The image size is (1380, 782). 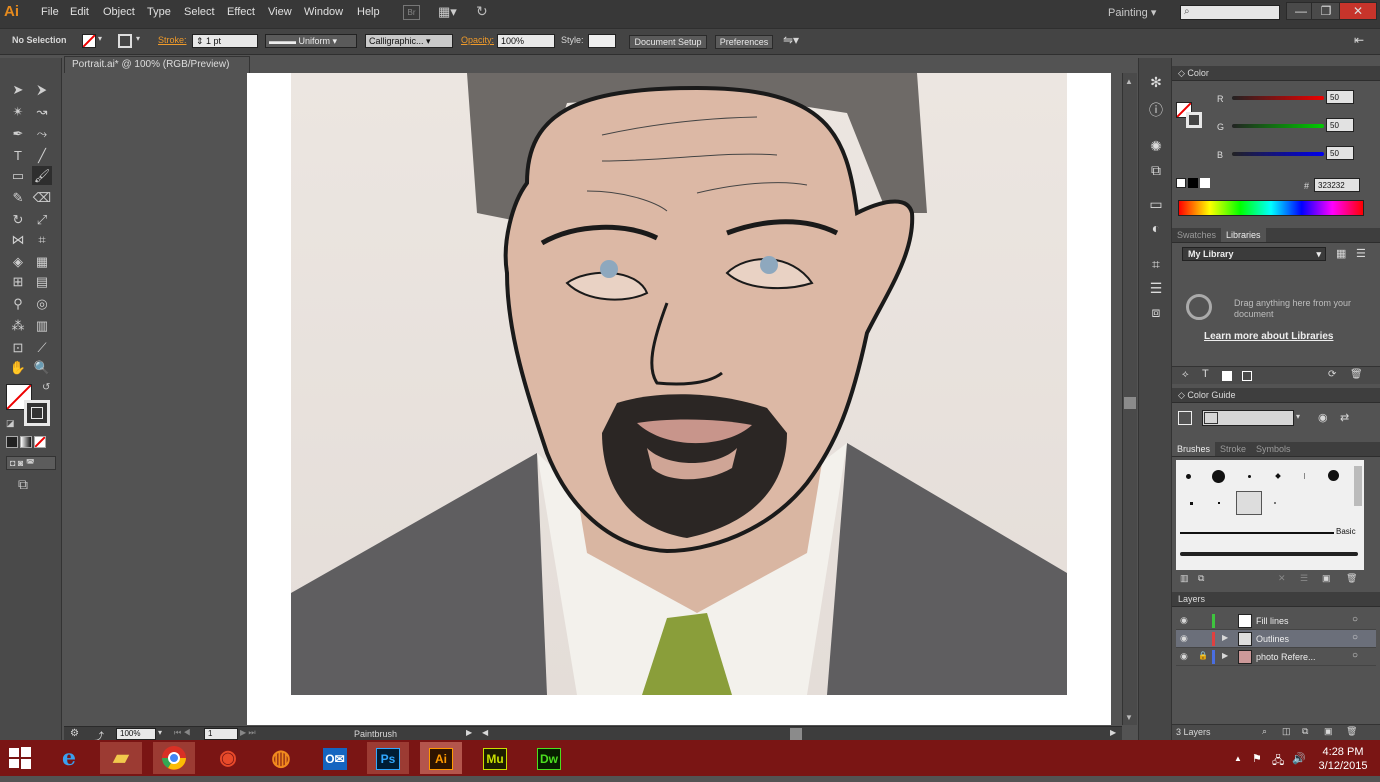 I want to click on default-colors-icon: ◪, so click(x=10, y=423).